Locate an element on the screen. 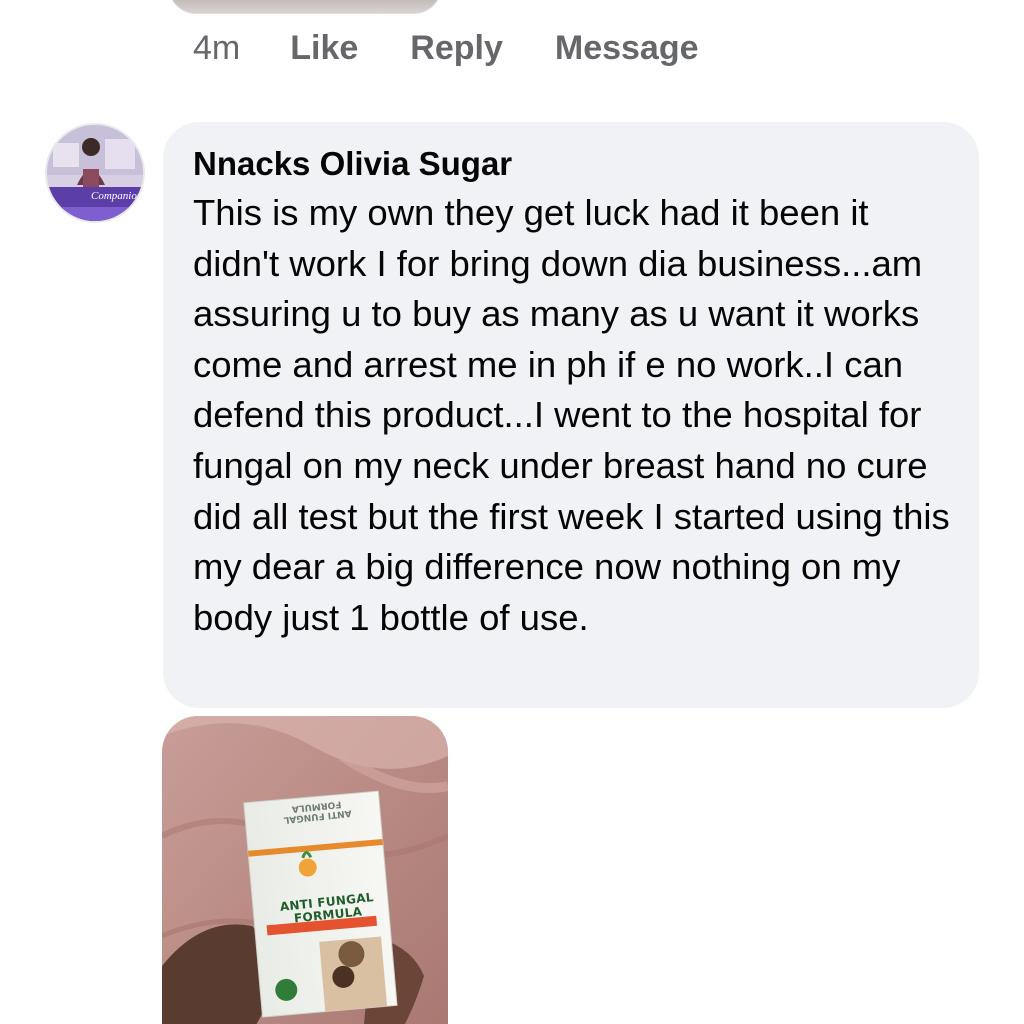  like-button: Like is located at coordinates (324, 48).